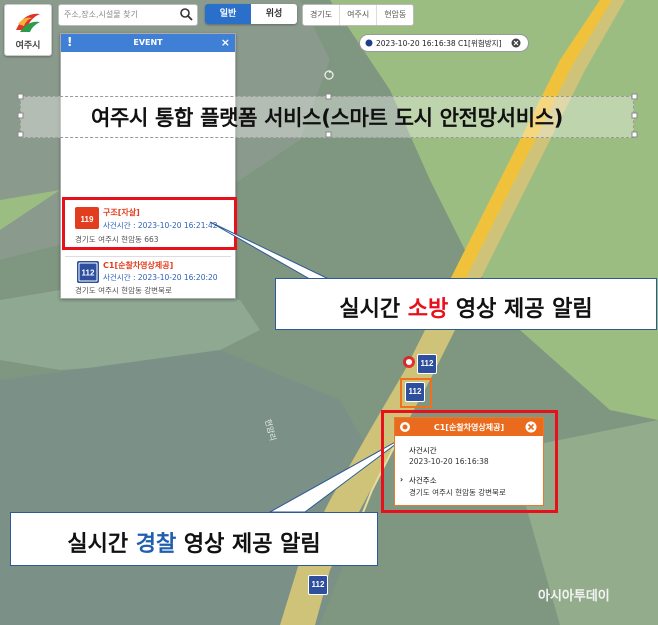 This screenshot has width=658, height=625. Describe the element at coordinates (248, 544) in the screenshot. I see `police-callout-suffix: 영상 제공 알림` at that location.